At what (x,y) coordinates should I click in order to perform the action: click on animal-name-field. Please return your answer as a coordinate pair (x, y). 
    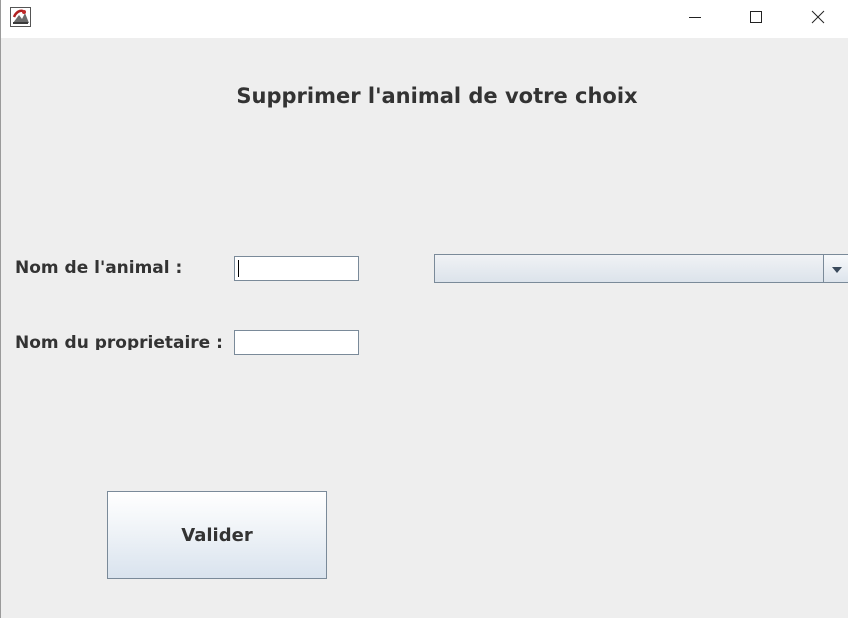
    Looking at the image, I should click on (296, 268).